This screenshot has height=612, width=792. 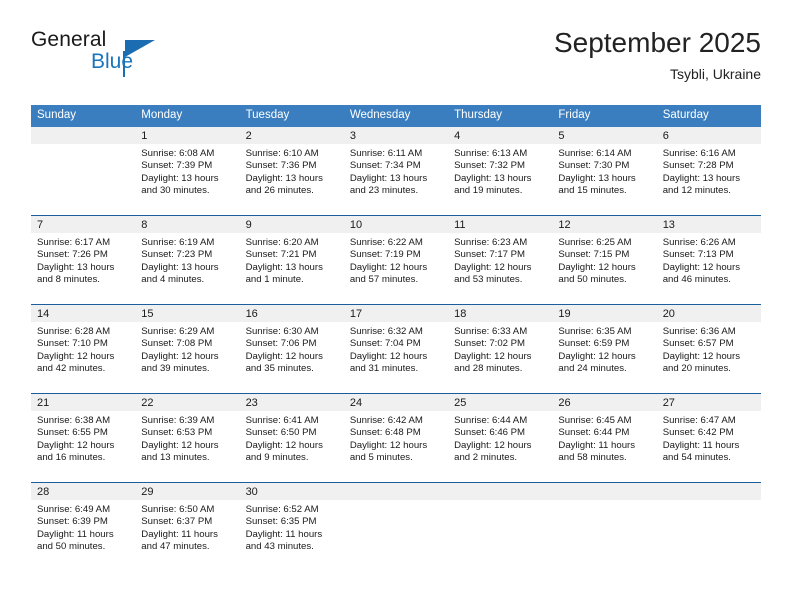 What do you see at coordinates (177, 255) in the screenshot?
I see `sunset-text: Sunset: 7:23 PM` at bounding box center [177, 255].